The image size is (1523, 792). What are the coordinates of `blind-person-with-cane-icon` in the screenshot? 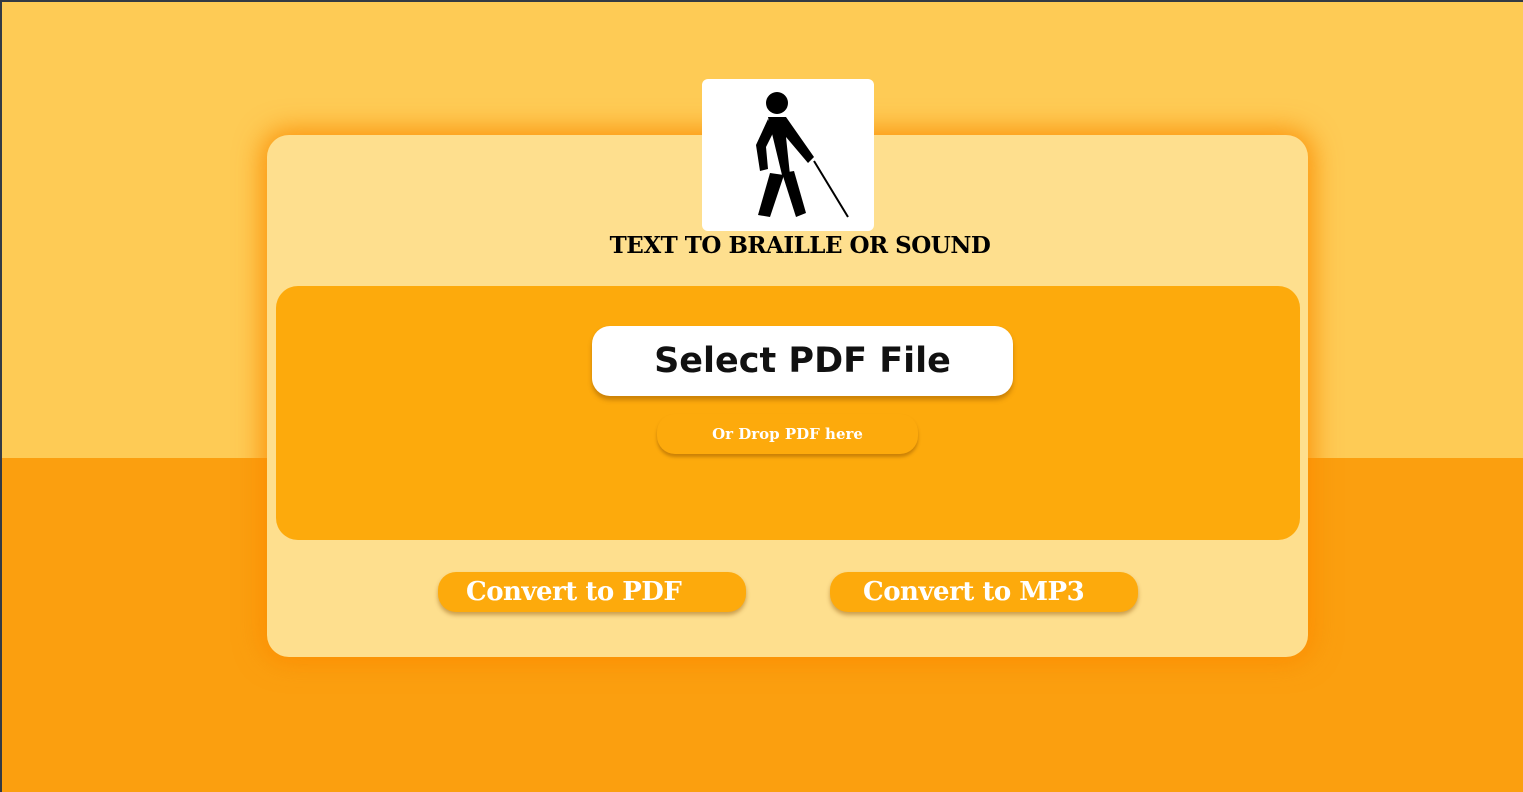 It's located at (802, 155).